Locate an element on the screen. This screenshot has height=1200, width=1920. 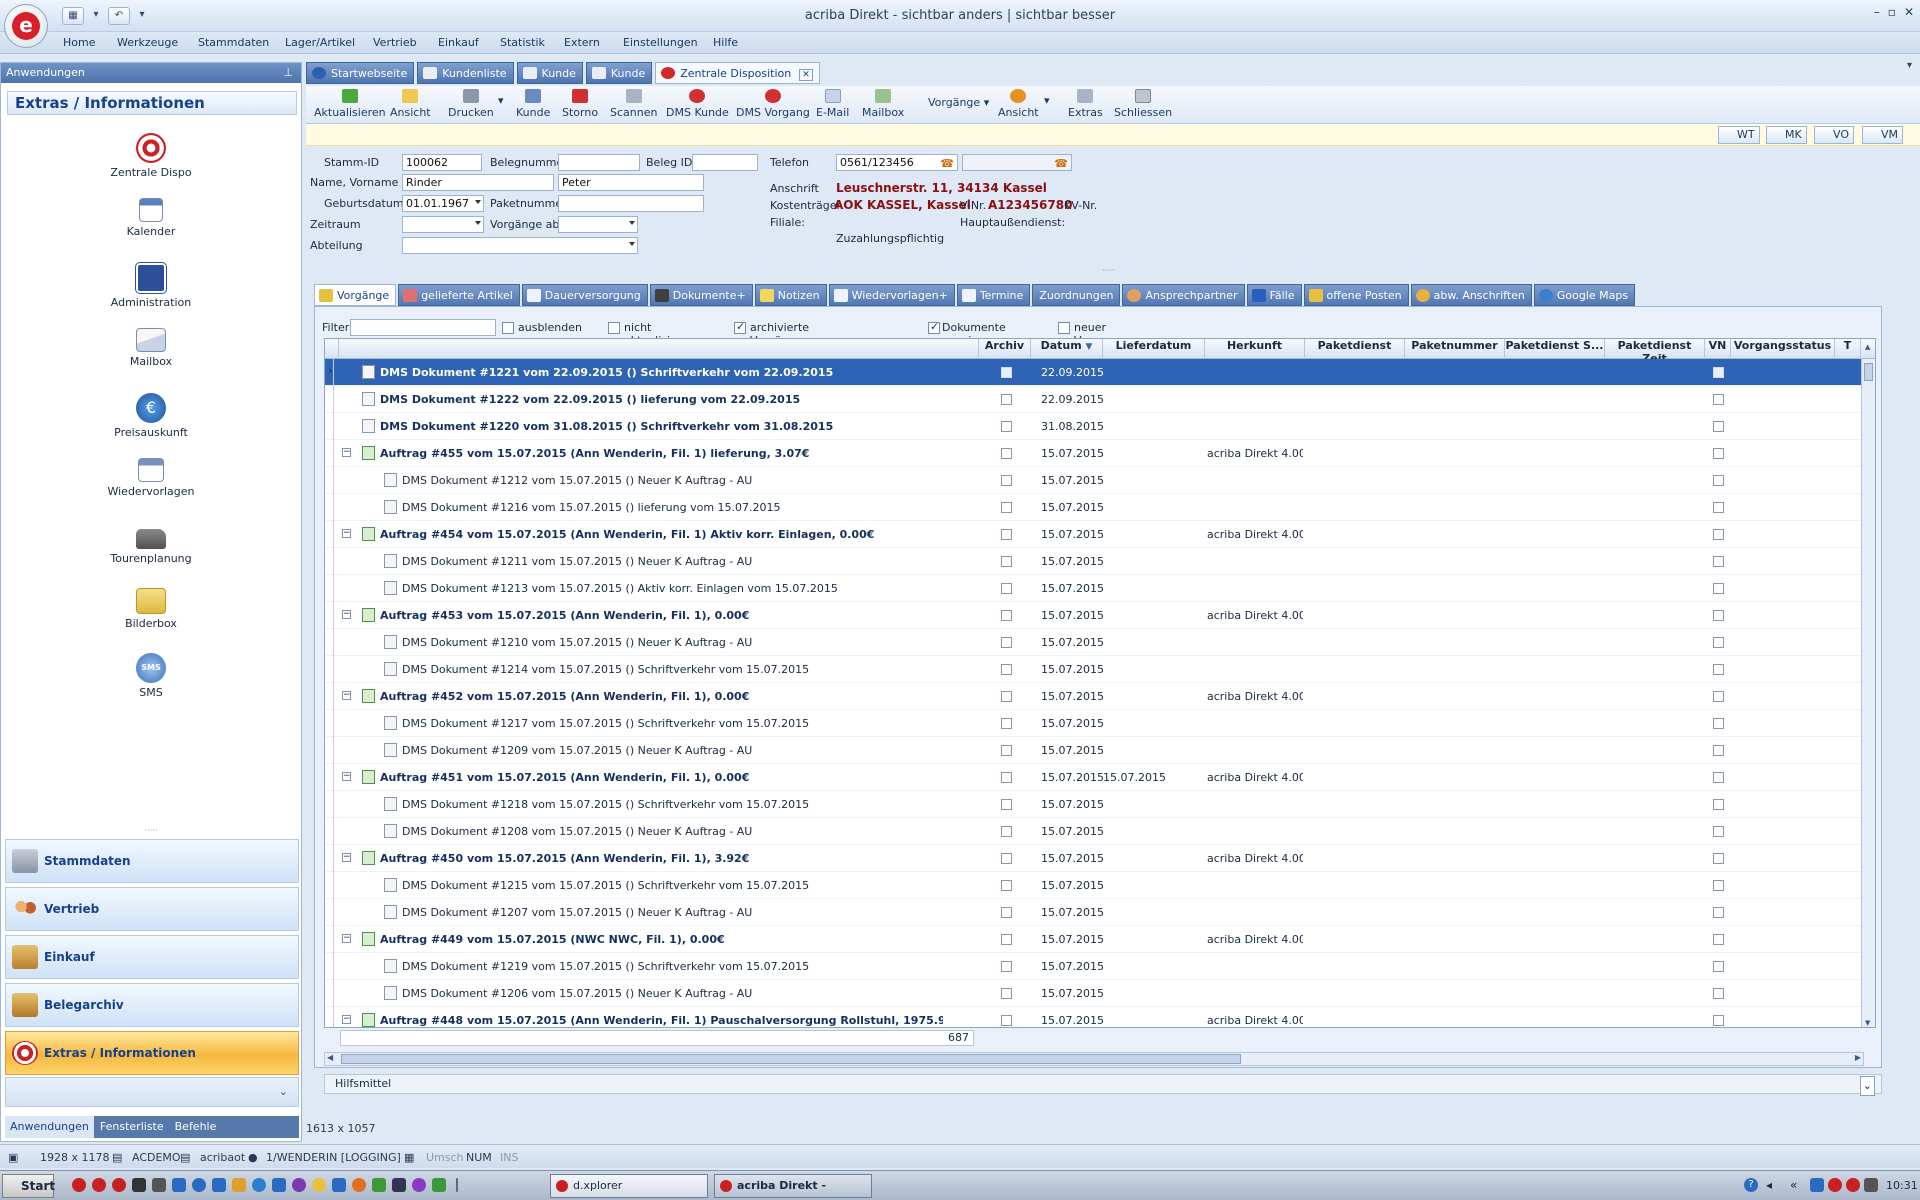
header-paketnummer: Paketnummer is located at coordinates (1455, 349).